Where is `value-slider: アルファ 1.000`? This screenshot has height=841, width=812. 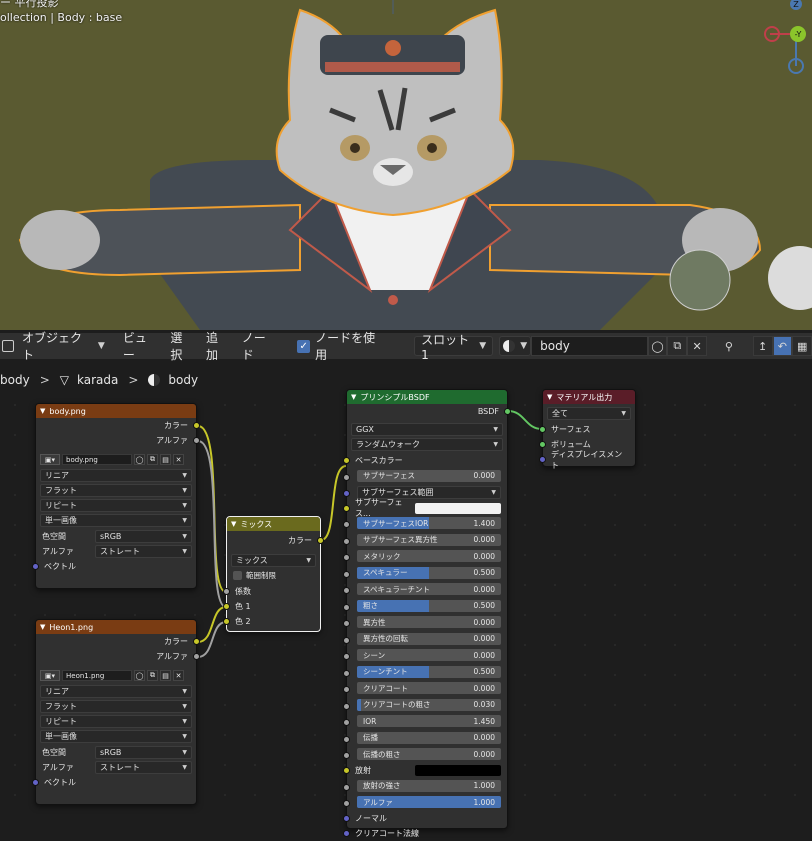 value-slider: アルファ 1.000 is located at coordinates (429, 802).